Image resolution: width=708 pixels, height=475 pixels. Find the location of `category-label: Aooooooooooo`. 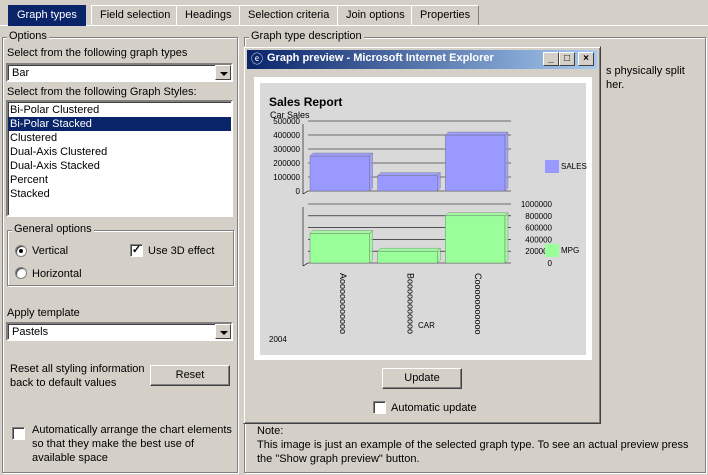

category-label: Aooooooooooo is located at coordinates (343, 303).